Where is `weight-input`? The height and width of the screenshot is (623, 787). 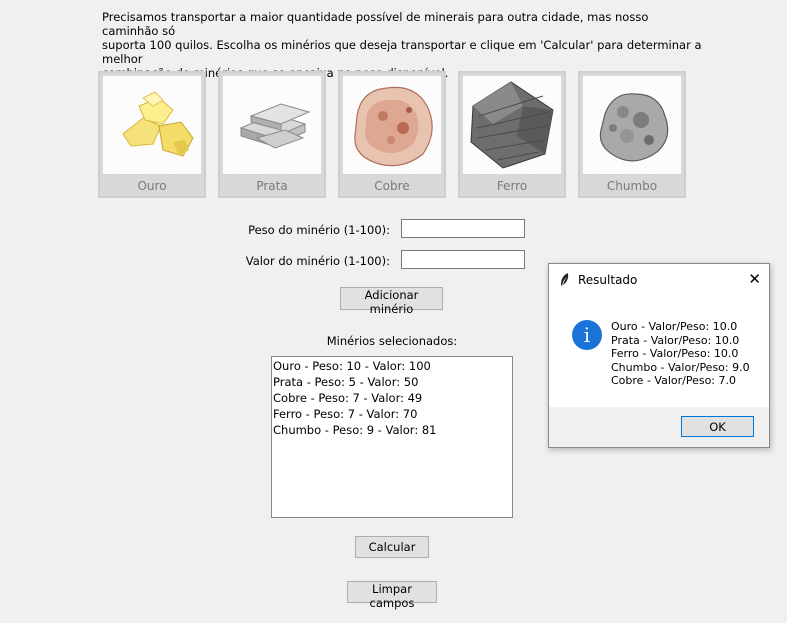
weight-input is located at coordinates (463, 228).